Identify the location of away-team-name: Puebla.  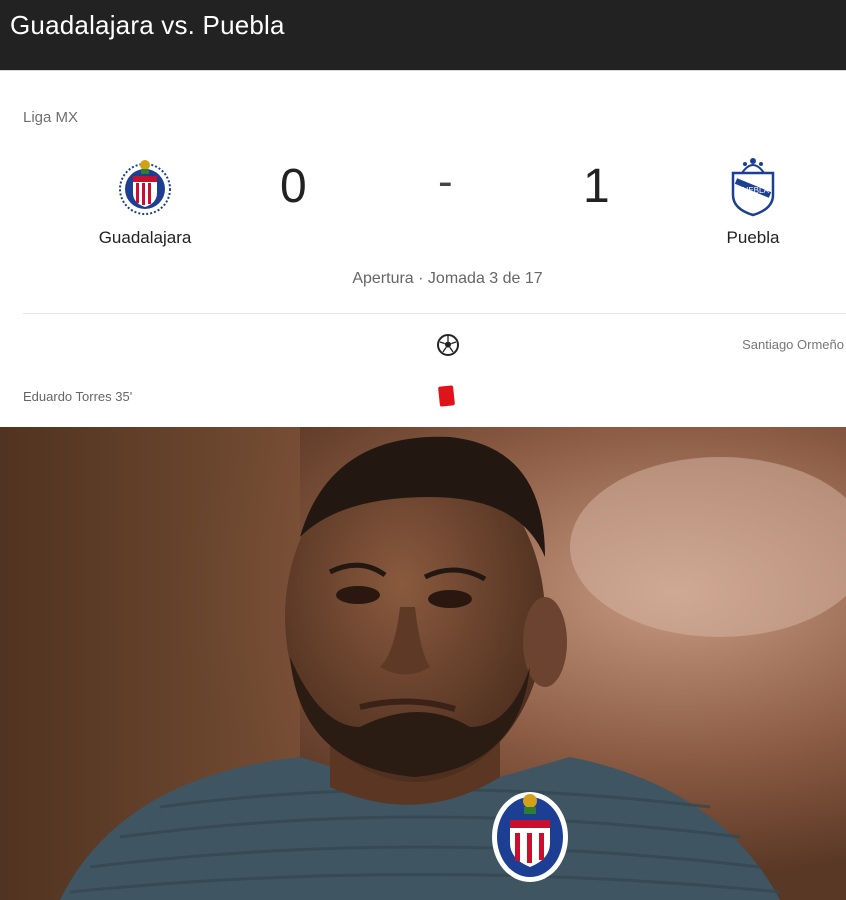
(753, 238).